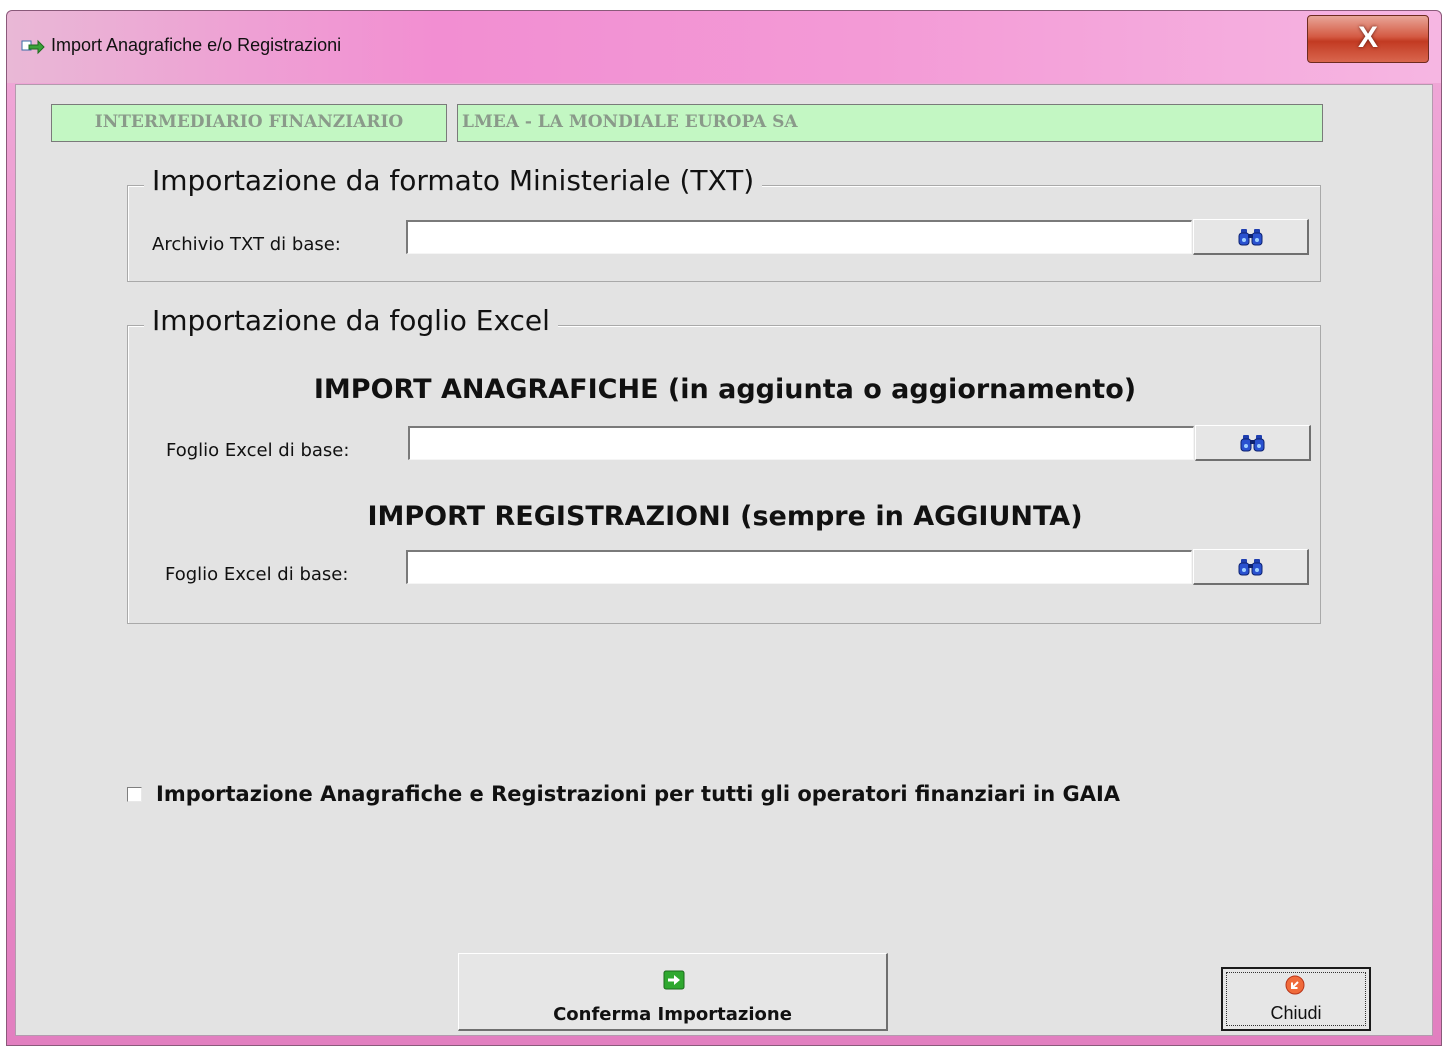  I want to click on green-arrow-icon, so click(674, 980).